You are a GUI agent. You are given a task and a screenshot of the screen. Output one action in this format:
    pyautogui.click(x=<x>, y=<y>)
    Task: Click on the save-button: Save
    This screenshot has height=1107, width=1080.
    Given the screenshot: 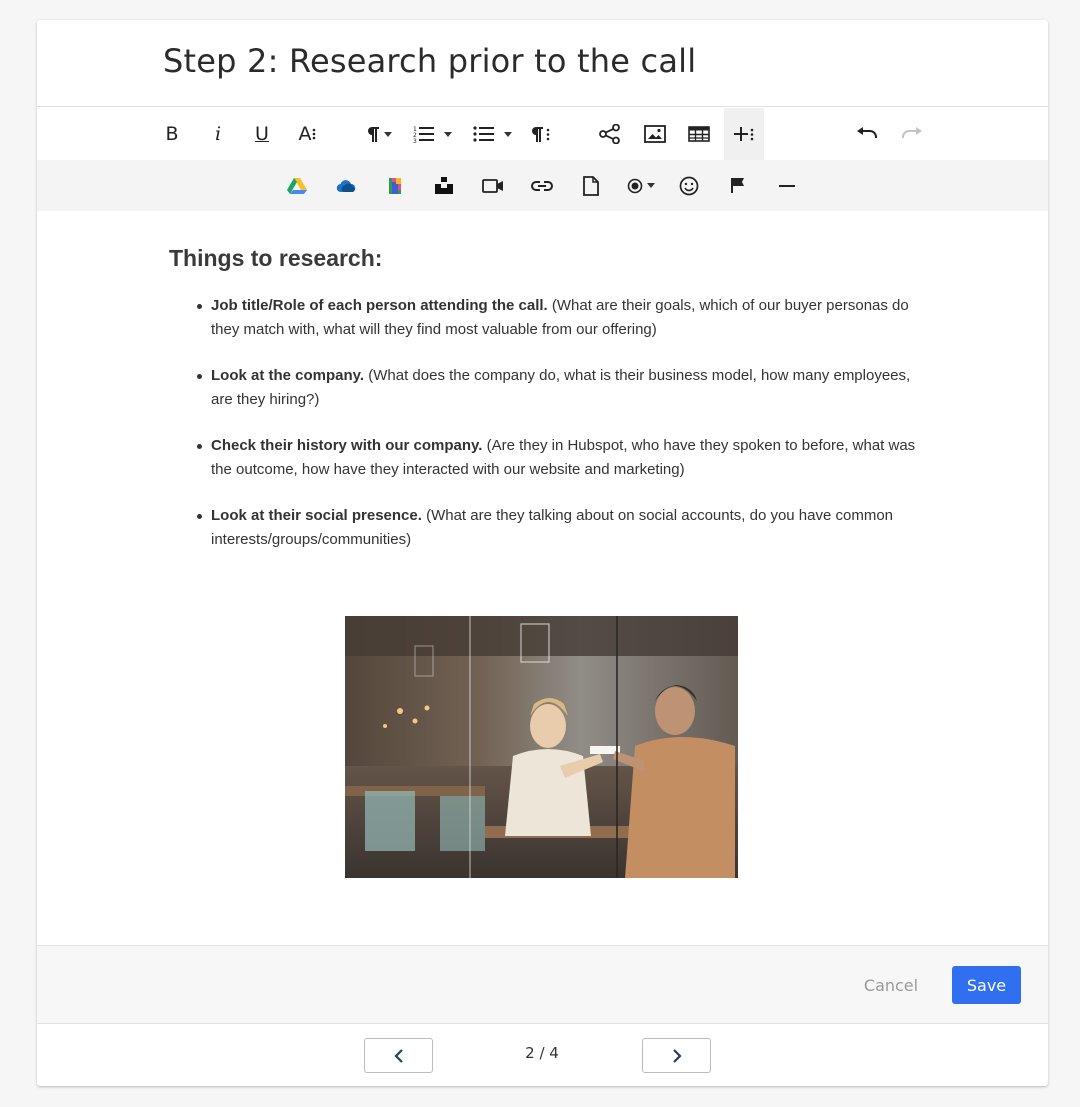 What is the action you would take?
    pyautogui.click(x=986, y=985)
    